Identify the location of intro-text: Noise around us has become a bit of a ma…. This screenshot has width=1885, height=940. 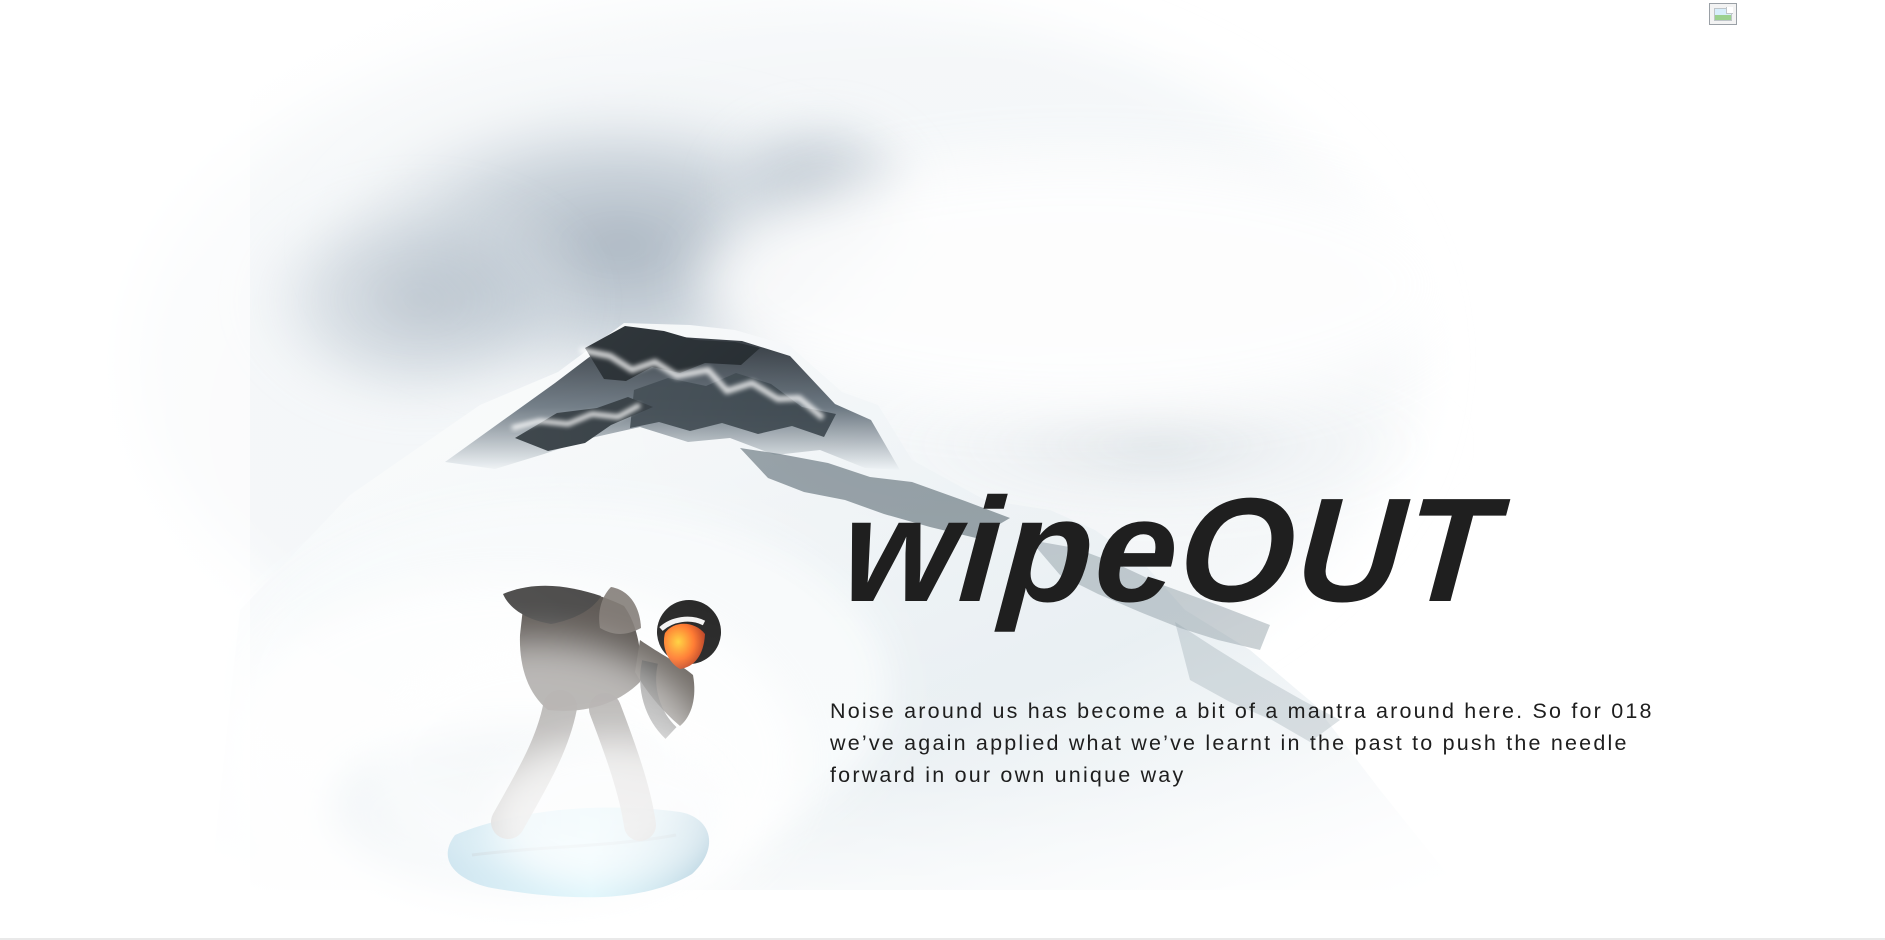
(1242, 743).